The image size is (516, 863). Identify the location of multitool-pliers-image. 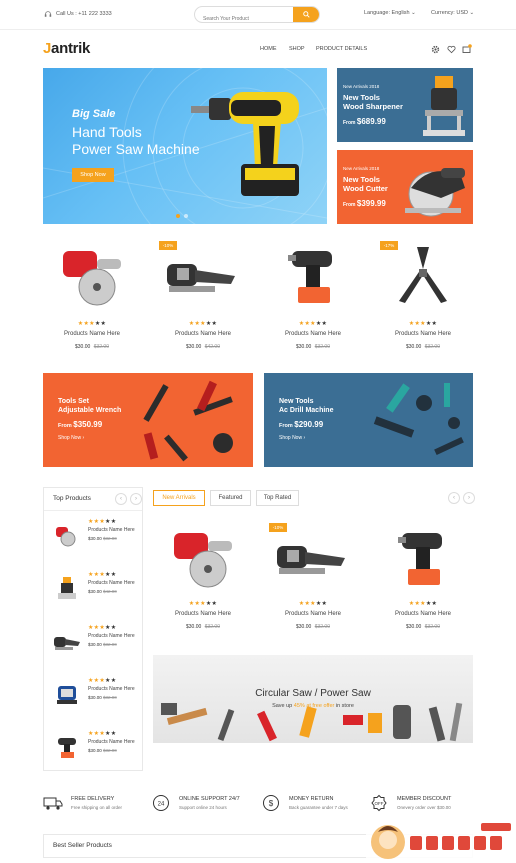
(423, 275).